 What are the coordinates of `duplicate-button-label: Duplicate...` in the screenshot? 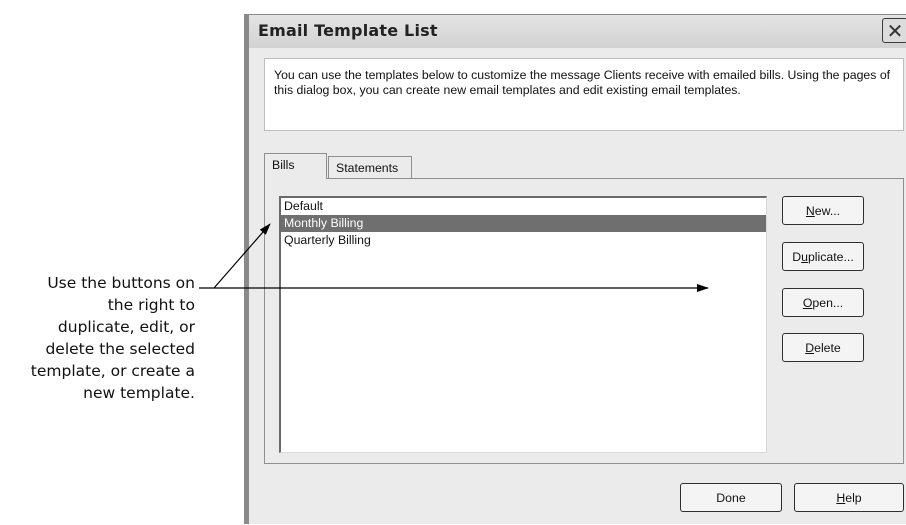 It's located at (823, 256).